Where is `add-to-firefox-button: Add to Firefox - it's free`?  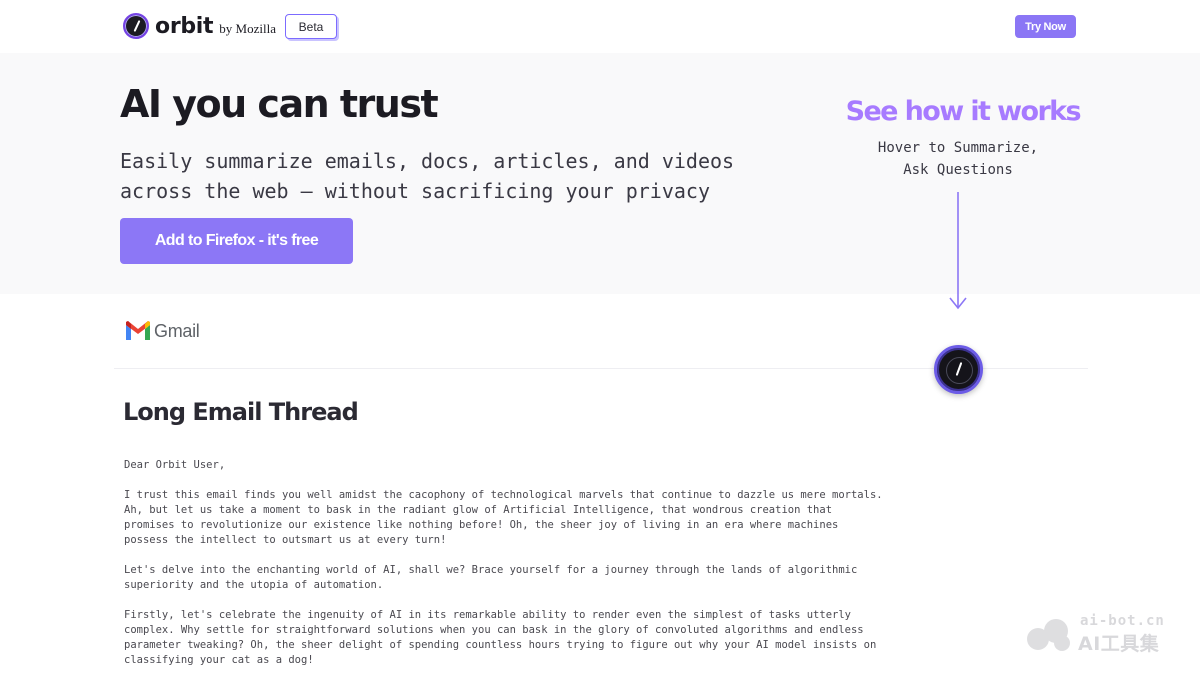
add-to-firefox-button: Add to Firefox - it's free is located at coordinates (236, 241).